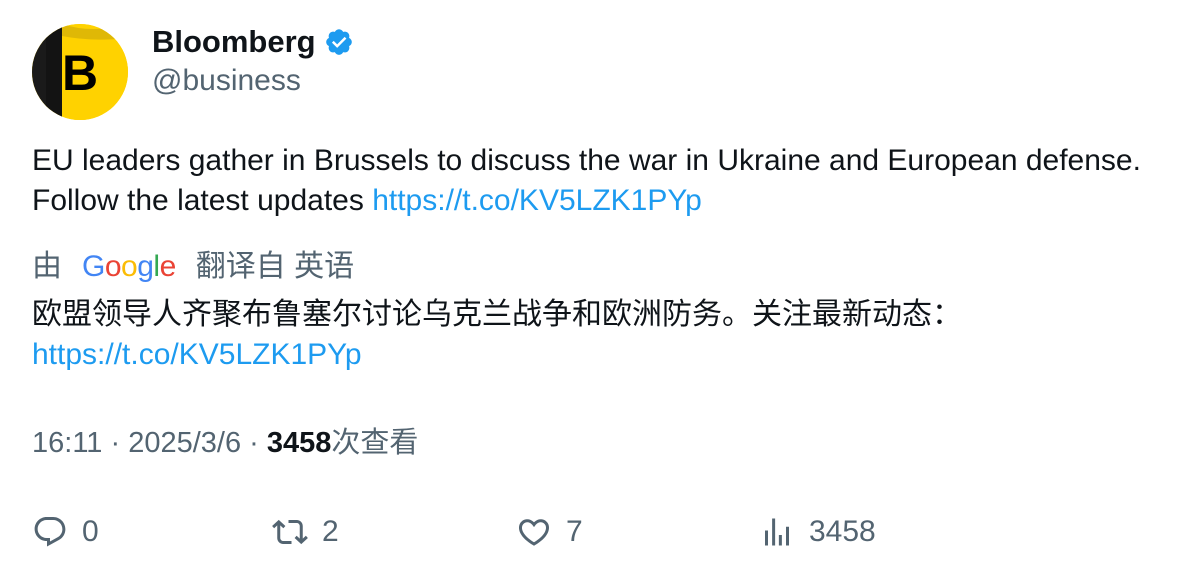 The width and height of the screenshot is (1196, 578). Describe the element at coordinates (338, 42) in the screenshot. I see `verified-badge-icon` at that location.